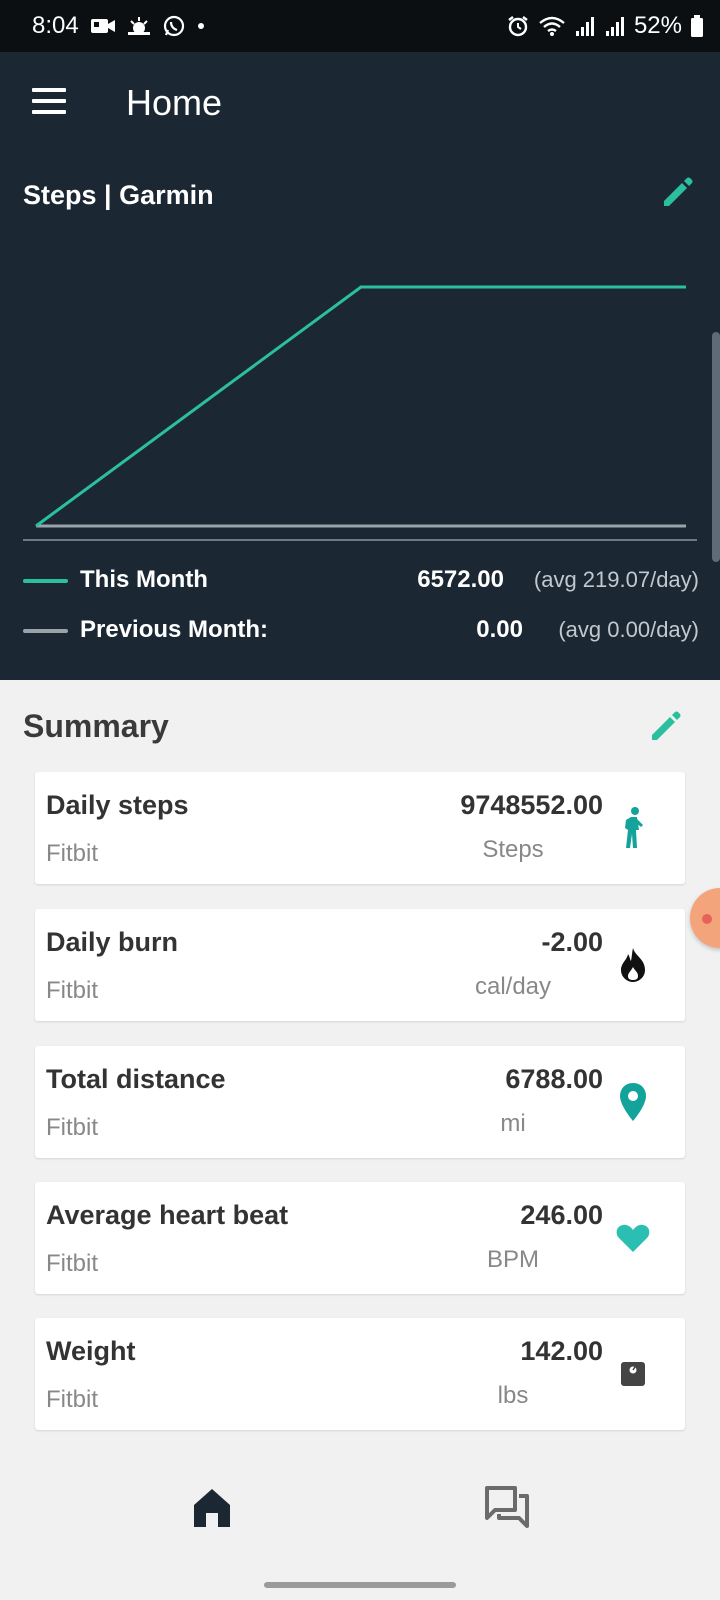 This screenshot has height=1600, width=720. Describe the element at coordinates (360, 1102) in the screenshot. I see `summary-card-total-distance: Total distance Fitbit 6788.00 mi` at that location.